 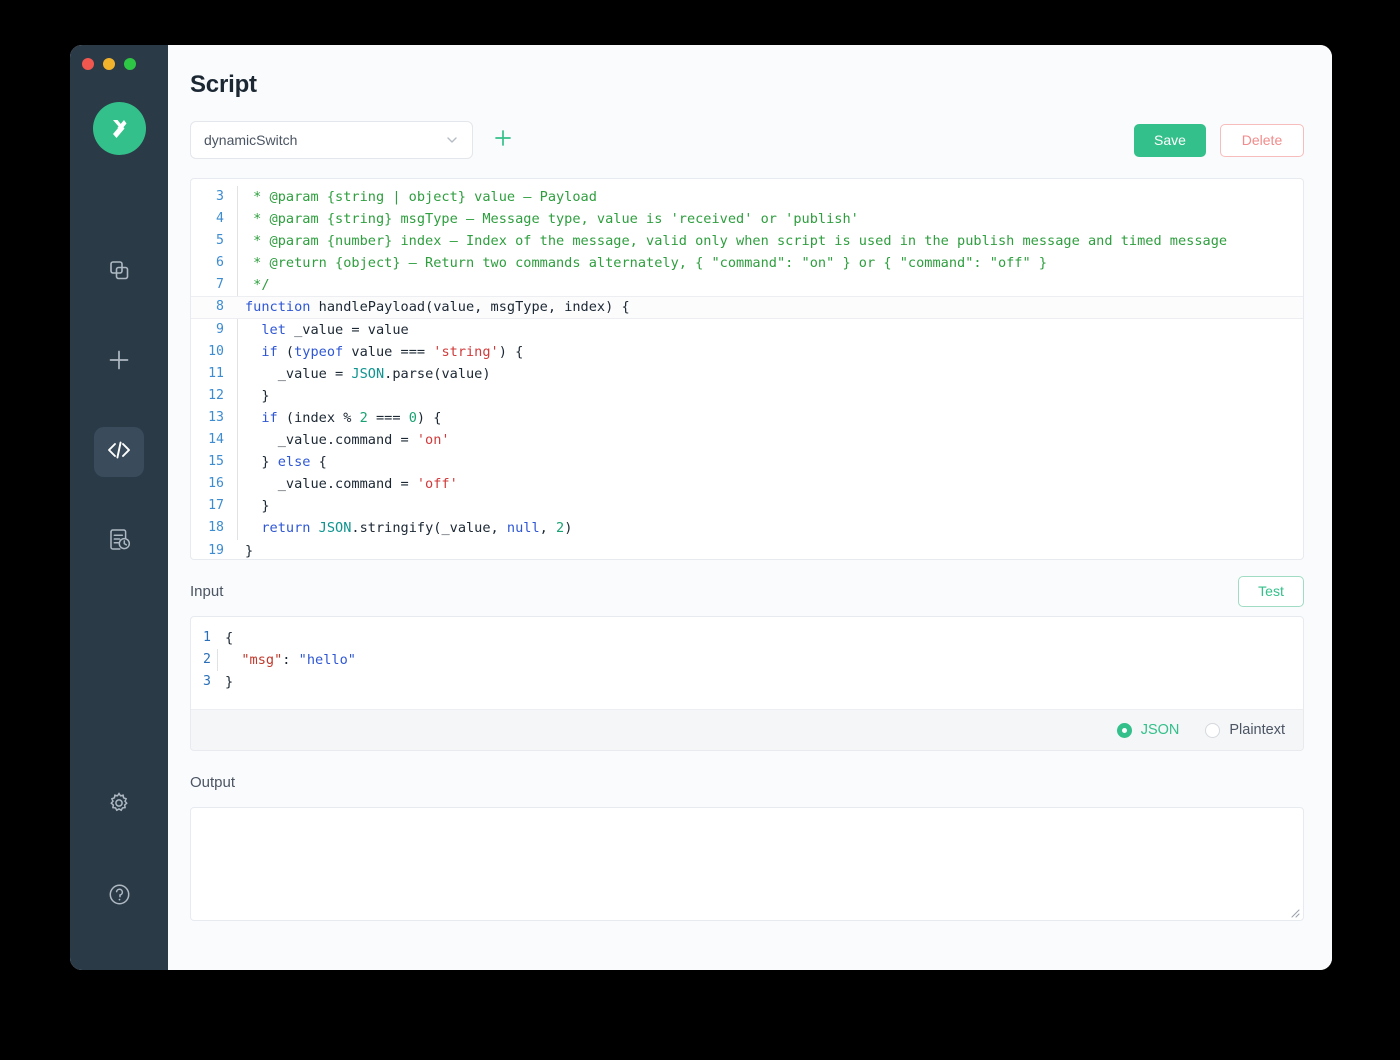 I want to click on line-number: 9, so click(x=220, y=329).